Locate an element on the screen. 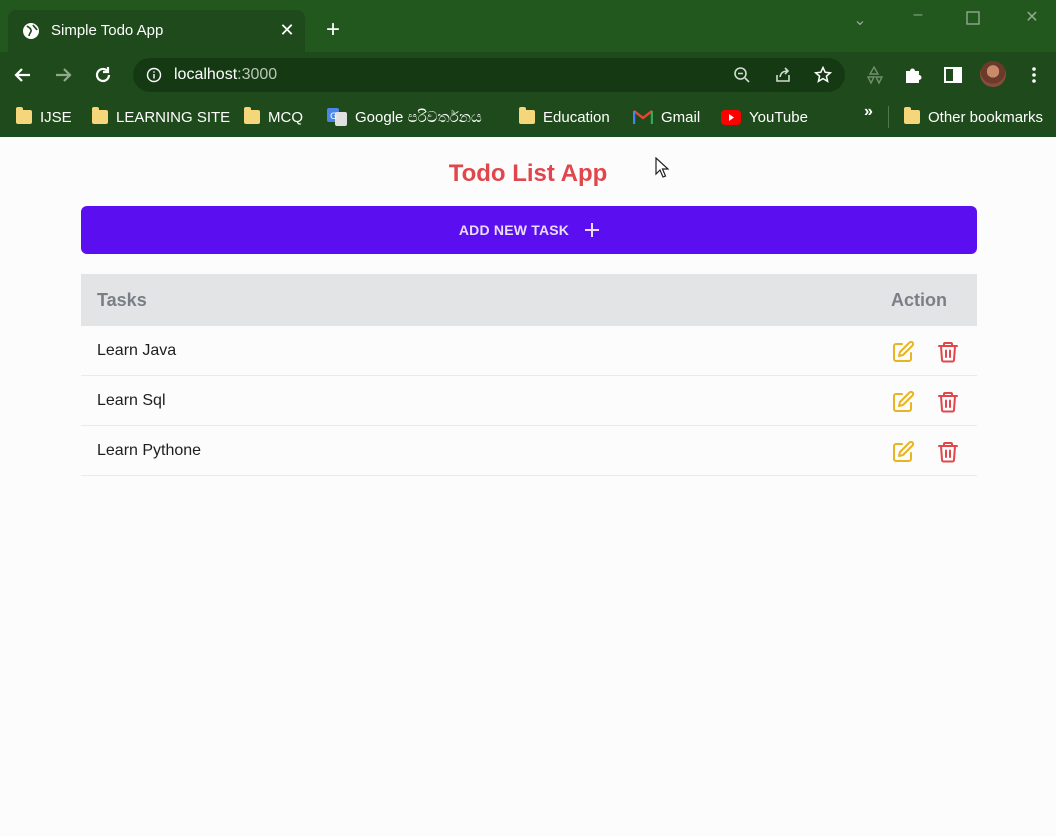  recycle-extension-icon is located at coordinates (874, 75).